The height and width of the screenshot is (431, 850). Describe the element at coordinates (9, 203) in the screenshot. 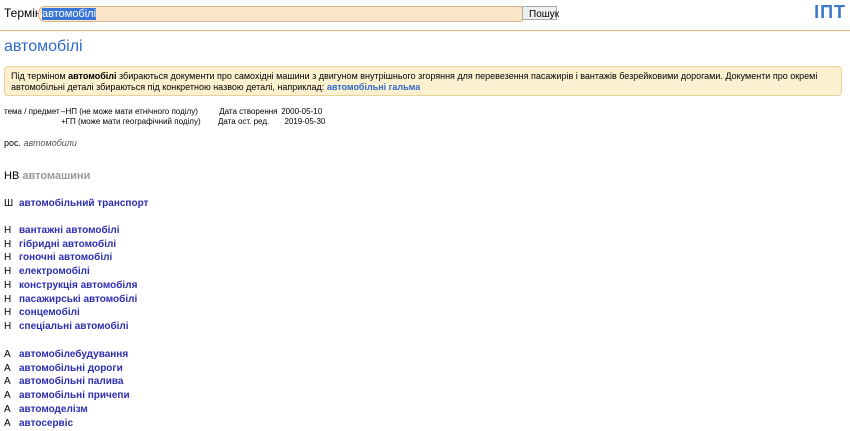

I see `relation-code: Ш` at that location.